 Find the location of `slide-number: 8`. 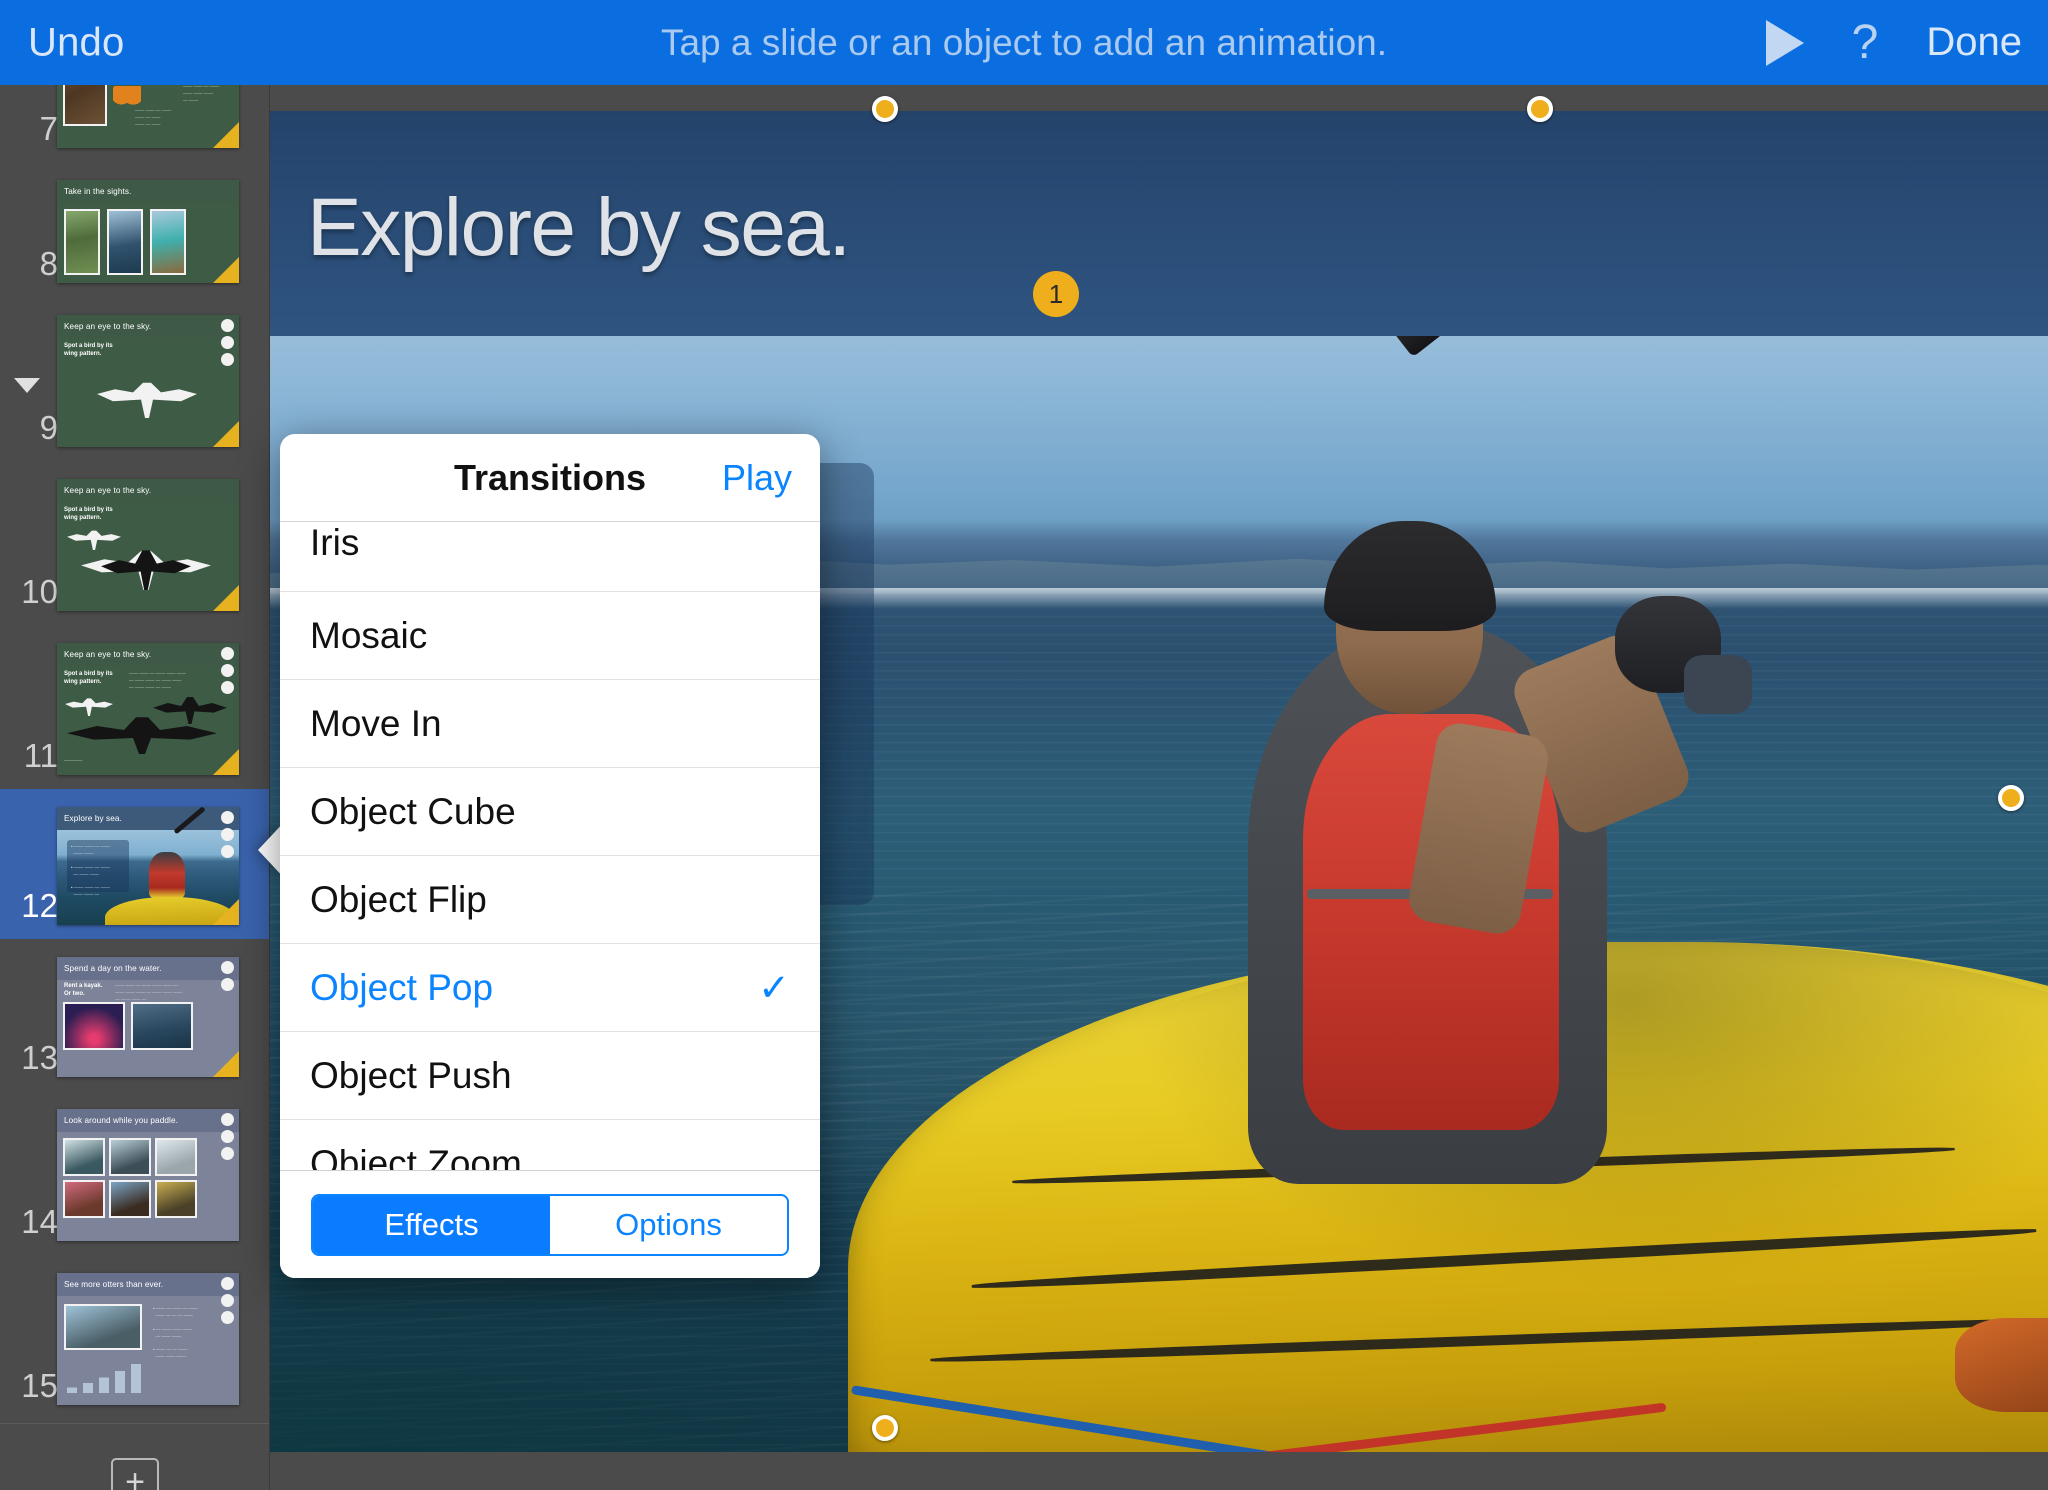

slide-number: 8 is located at coordinates (48, 263).